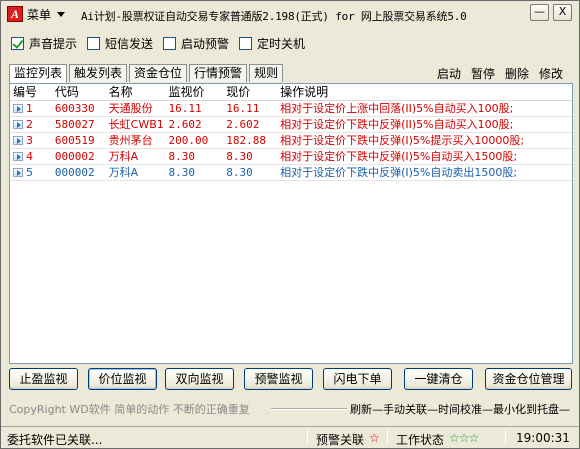 The image size is (580, 449). I want to click on cell-desc: 相对于设定价下跌中反弹(I)5%提示买入10000股;, so click(424, 140).